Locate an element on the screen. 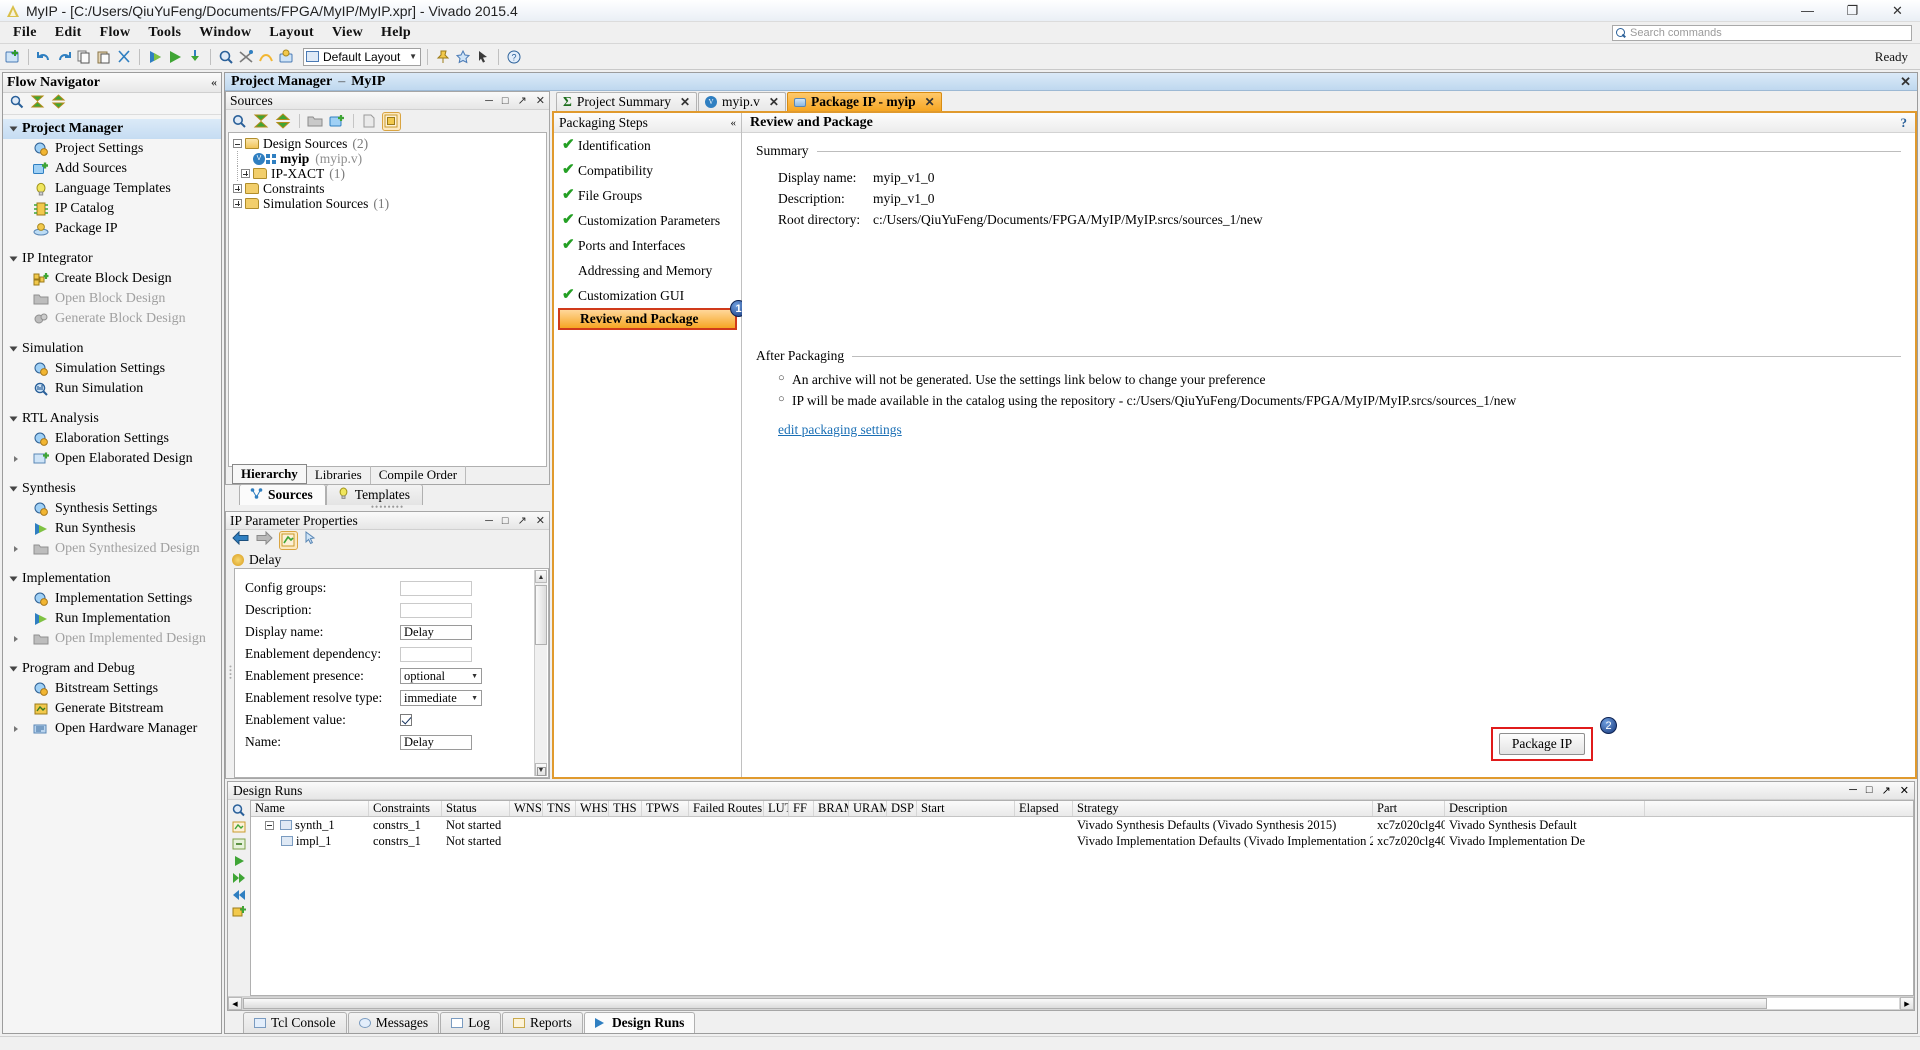 The height and width of the screenshot is (1050, 1920). pin-icon is located at coordinates (443, 57).